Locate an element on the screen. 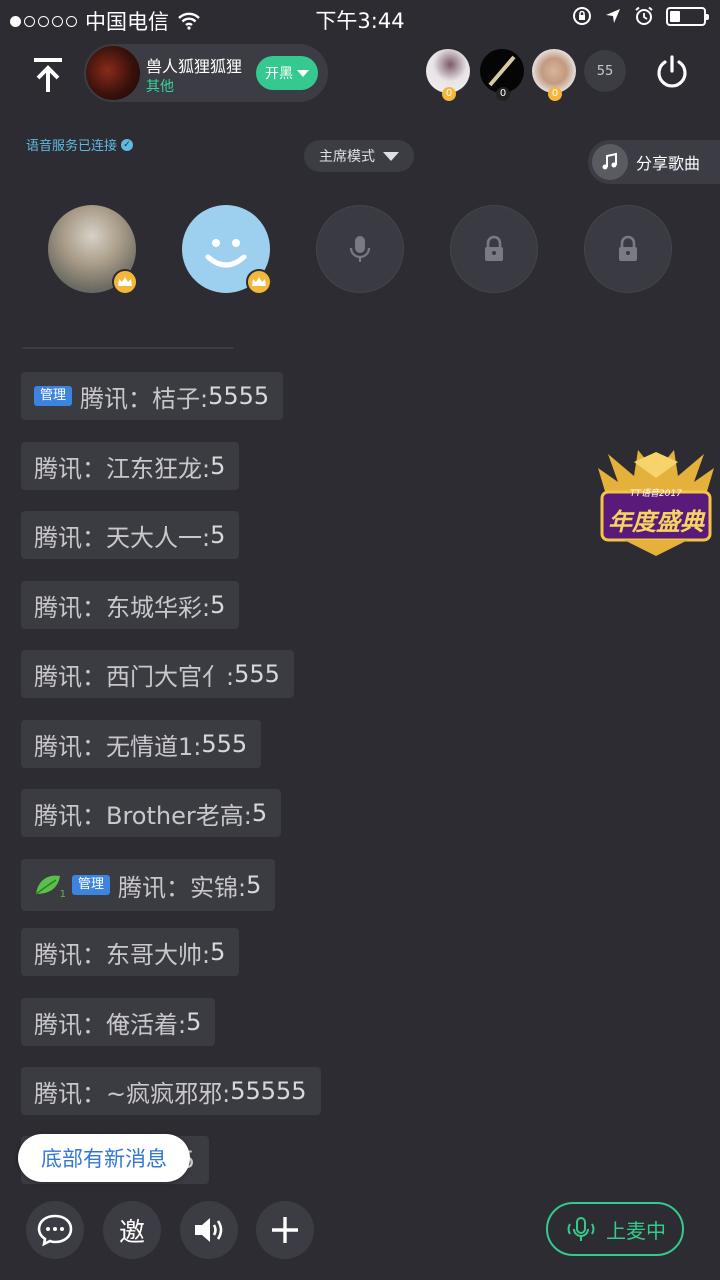 The image size is (720, 1280). chat-message: 腾讯：东哥大帅: 5 is located at coordinates (130, 952).